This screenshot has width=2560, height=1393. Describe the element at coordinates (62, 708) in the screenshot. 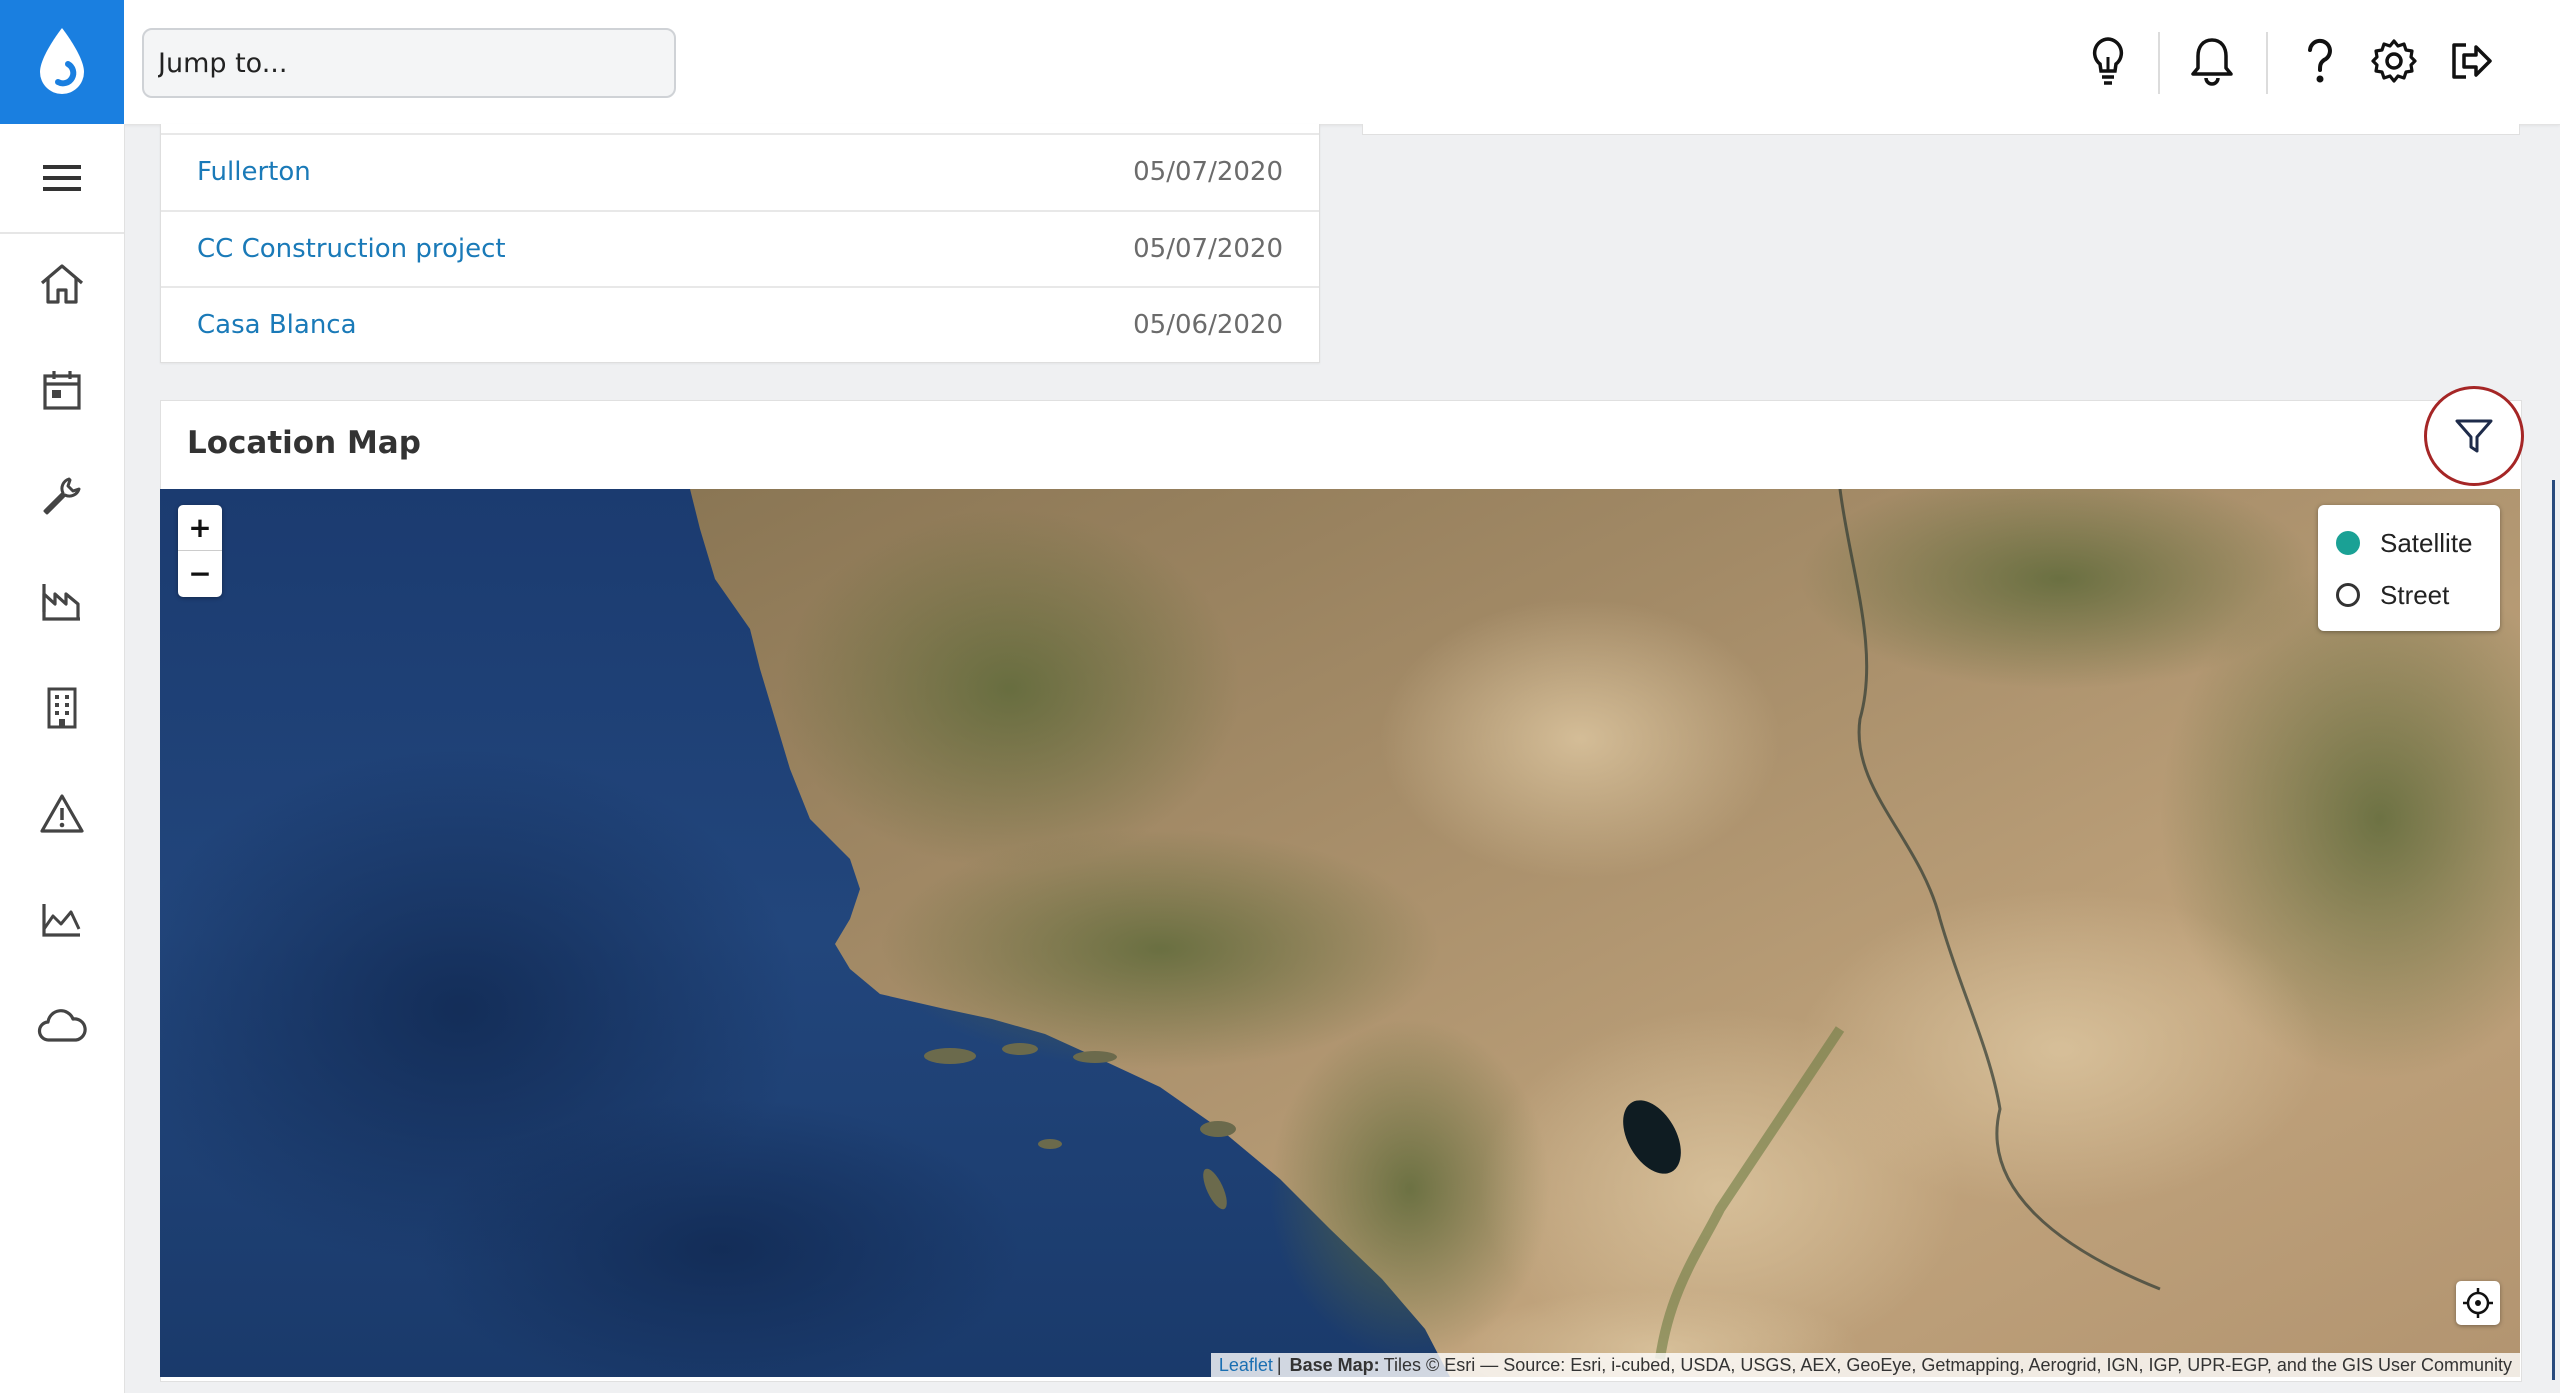

I see `building-icon` at that location.